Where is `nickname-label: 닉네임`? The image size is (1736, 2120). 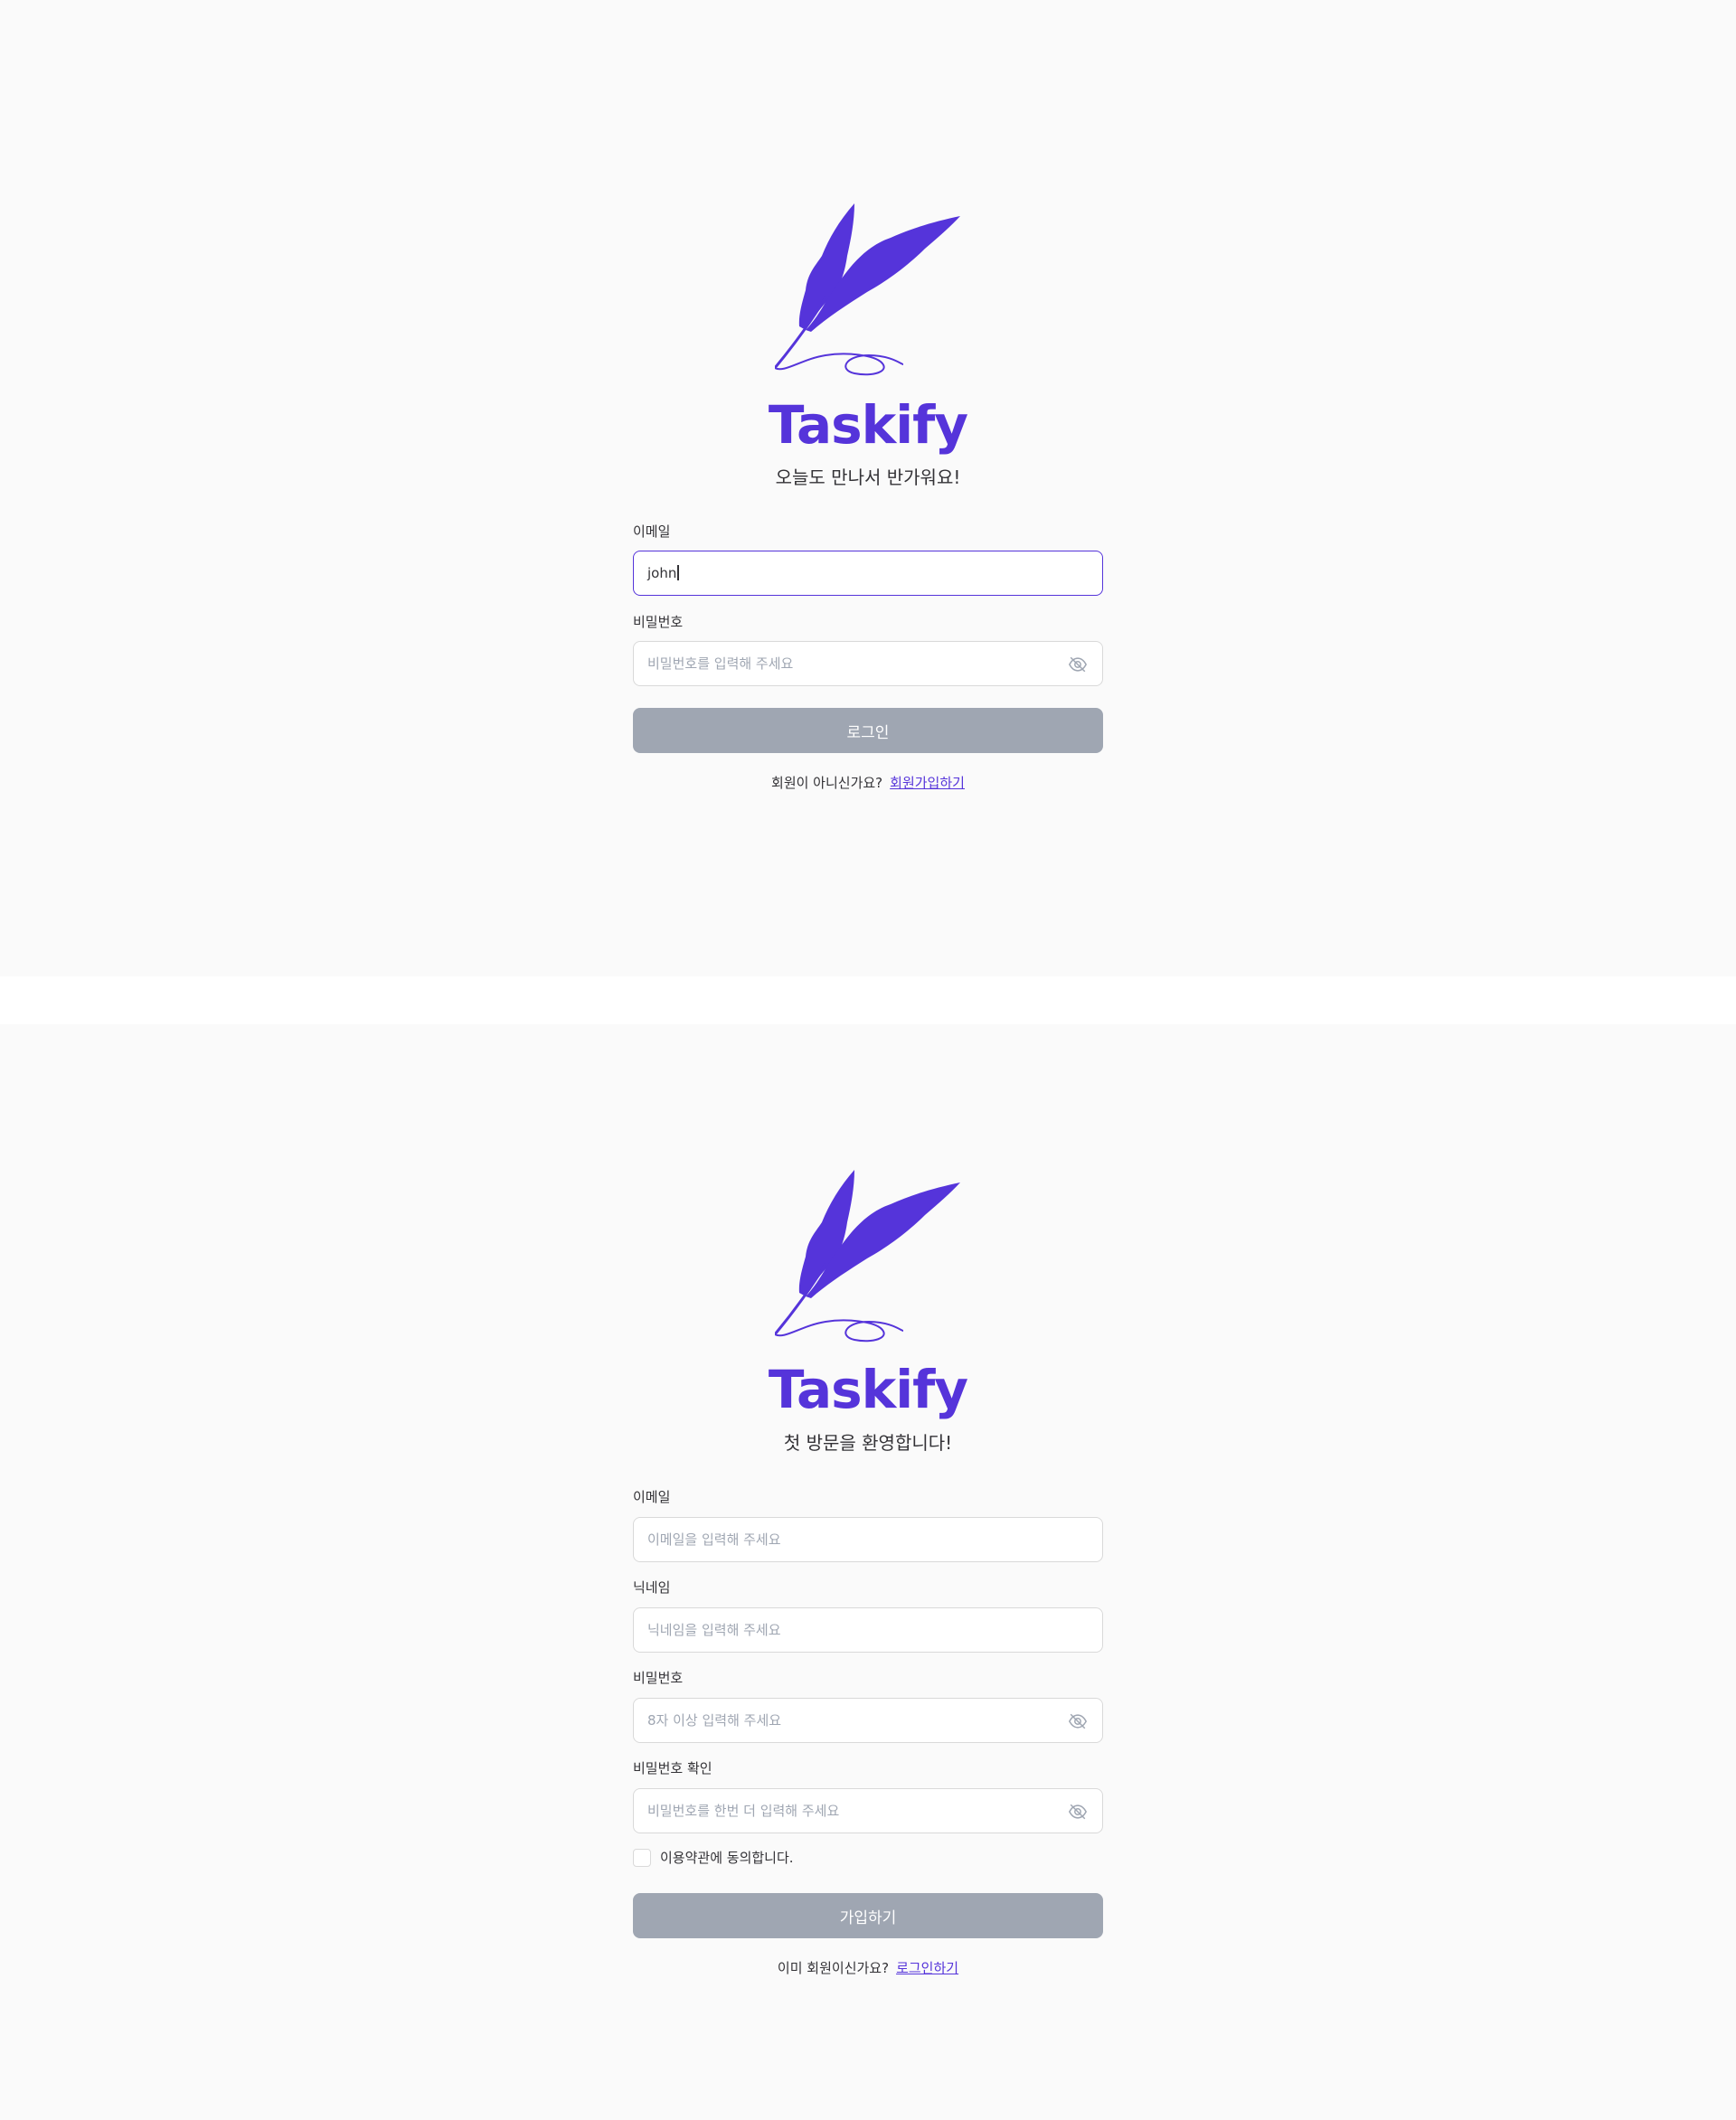 nickname-label: 닉네임 is located at coordinates (652, 1587).